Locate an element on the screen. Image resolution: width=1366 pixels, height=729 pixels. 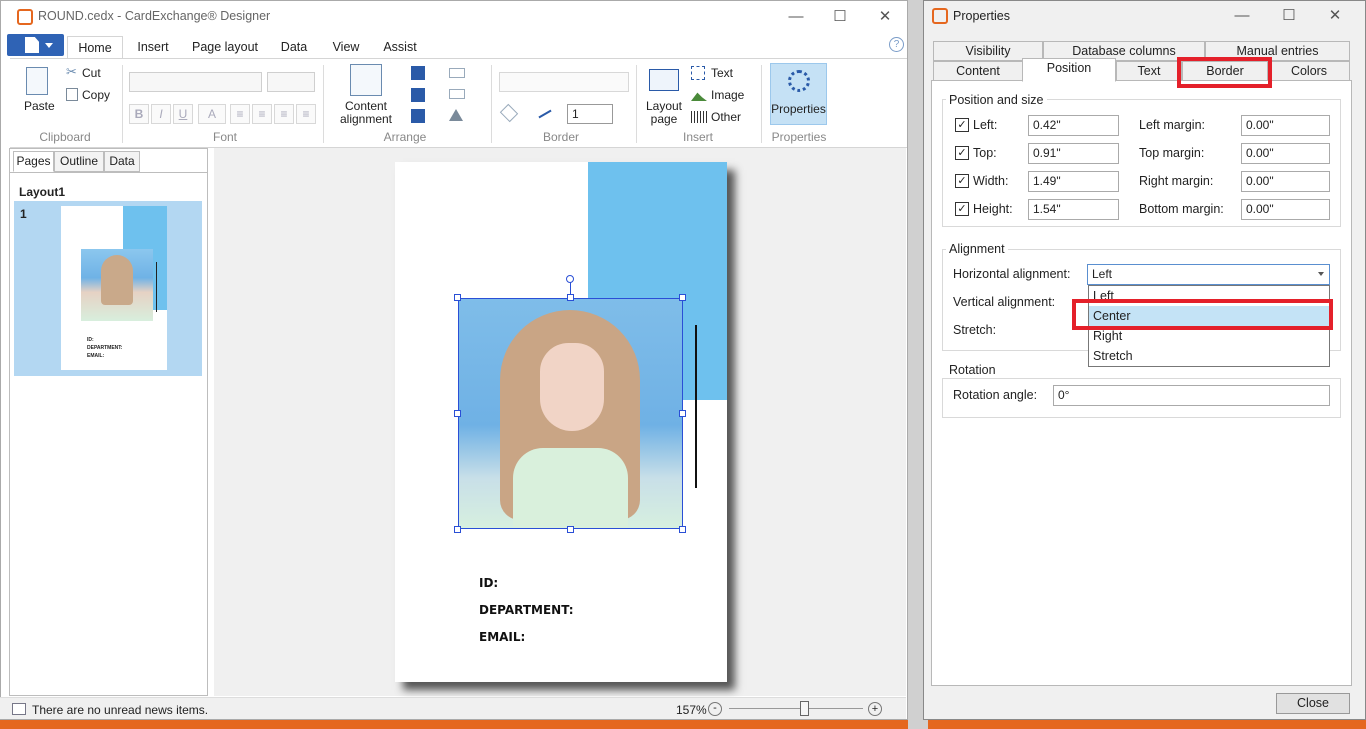
height-input: 1.54" is located at coordinates (1073, 209).